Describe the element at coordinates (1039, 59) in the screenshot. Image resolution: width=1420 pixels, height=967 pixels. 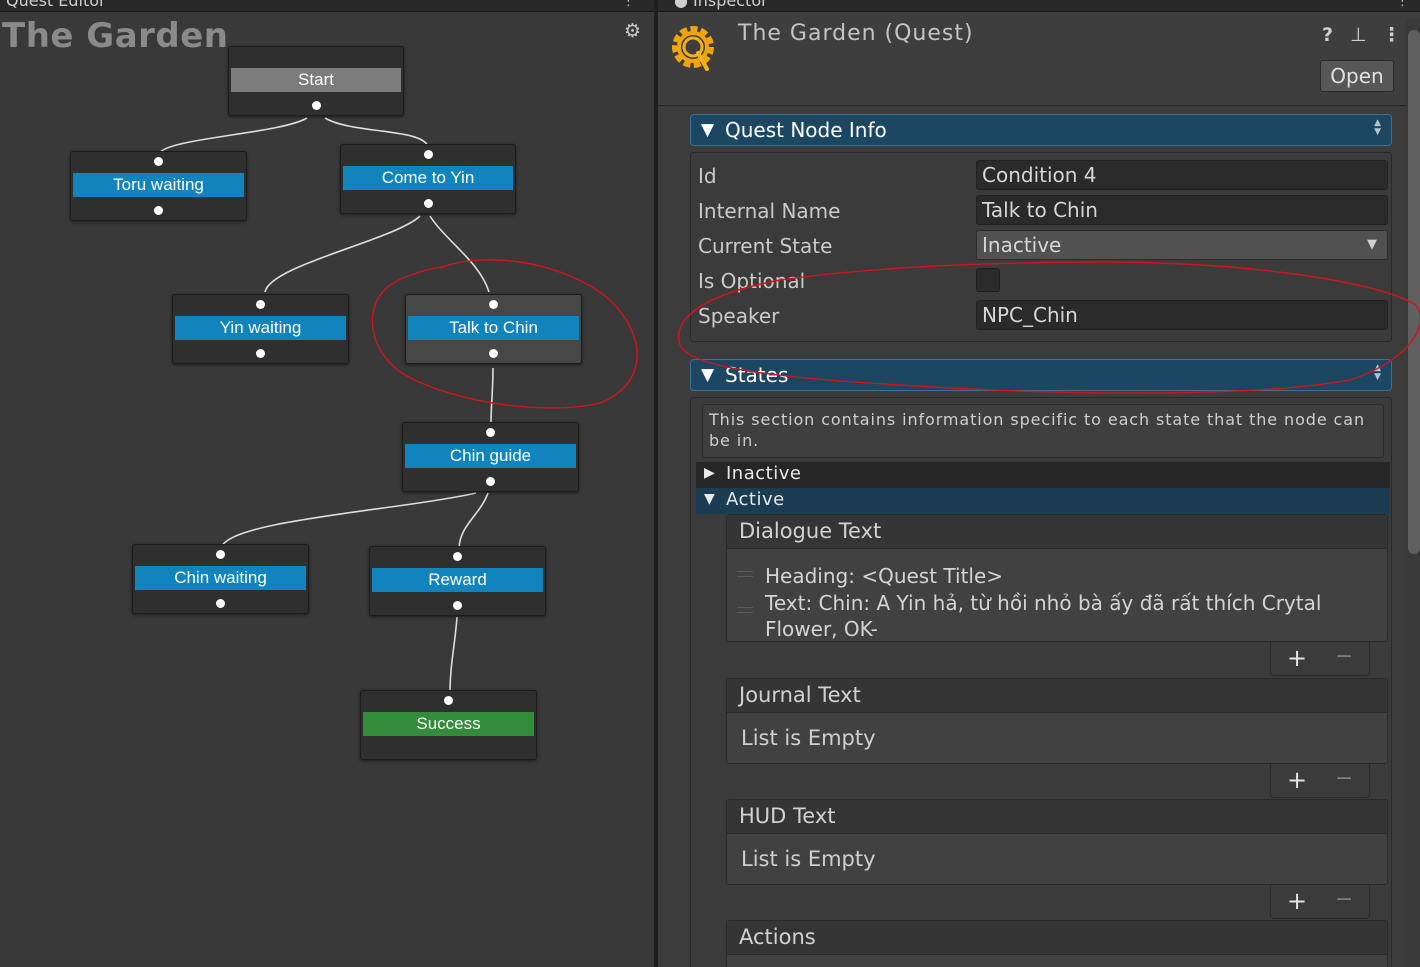
I see `inspector-header: The Garden (Quest) ? ⊥ ⋮ Open` at that location.